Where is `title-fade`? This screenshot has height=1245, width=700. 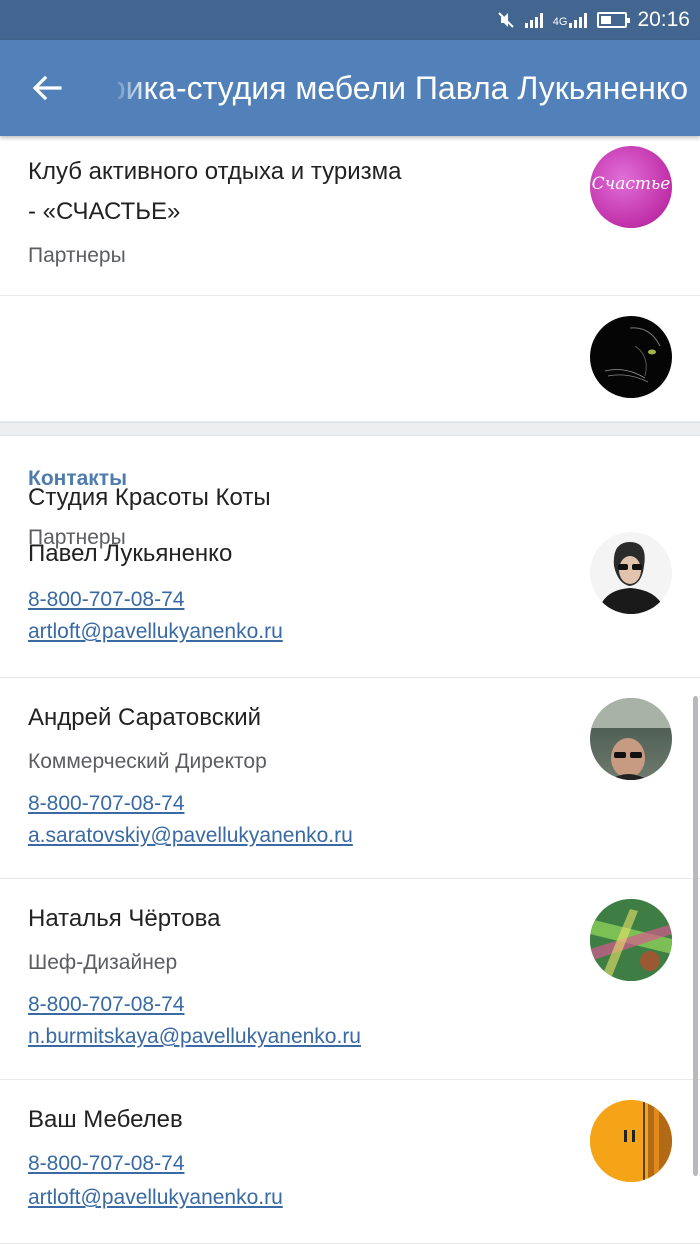
title-fade is located at coordinates (130, 88).